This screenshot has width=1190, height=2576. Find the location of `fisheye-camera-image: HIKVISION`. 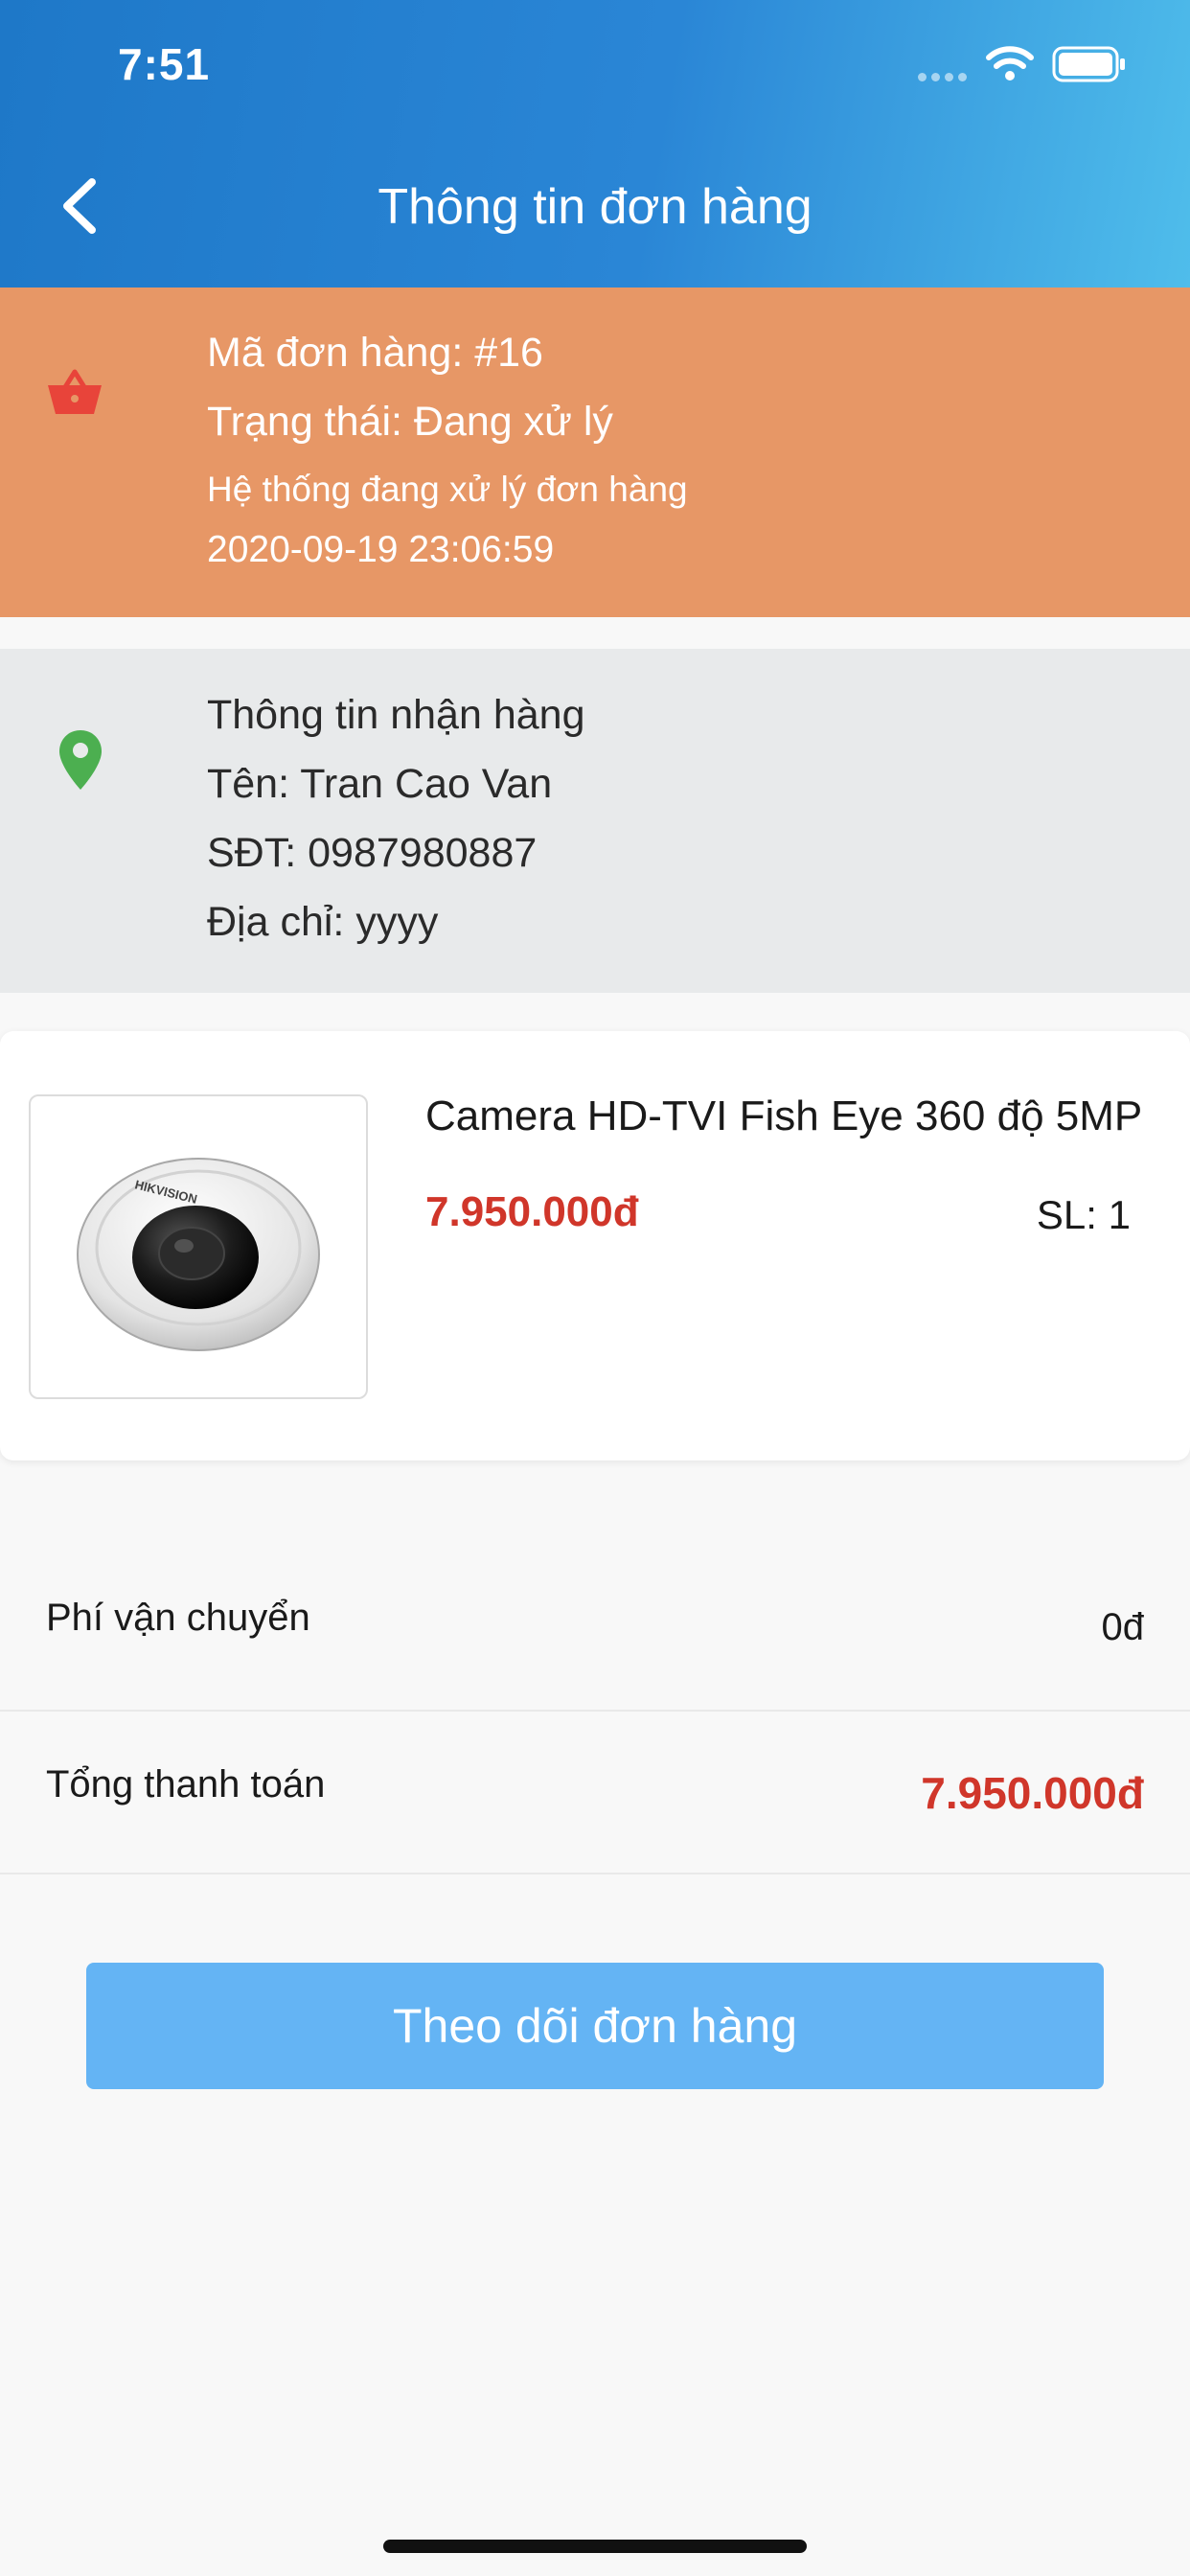

fisheye-camera-image: HIKVISION is located at coordinates (199, 1254).